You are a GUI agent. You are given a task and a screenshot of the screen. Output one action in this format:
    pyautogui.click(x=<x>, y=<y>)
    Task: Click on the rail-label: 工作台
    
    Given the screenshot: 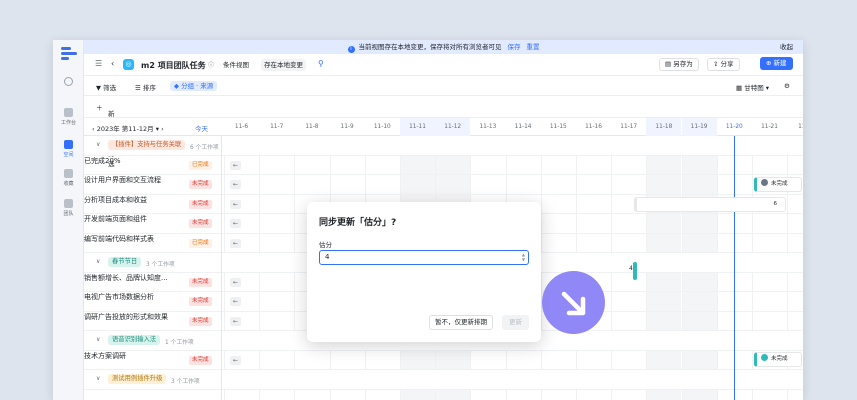 What is the action you would take?
    pyautogui.click(x=68, y=123)
    